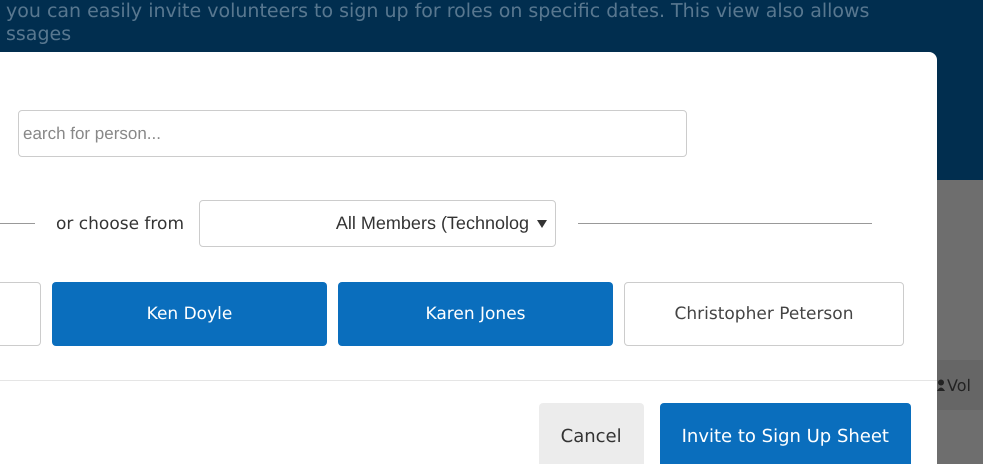 The width and height of the screenshot is (983, 464). Describe the element at coordinates (39, 34) in the screenshot. I see `intro-text: ssages` at that location.